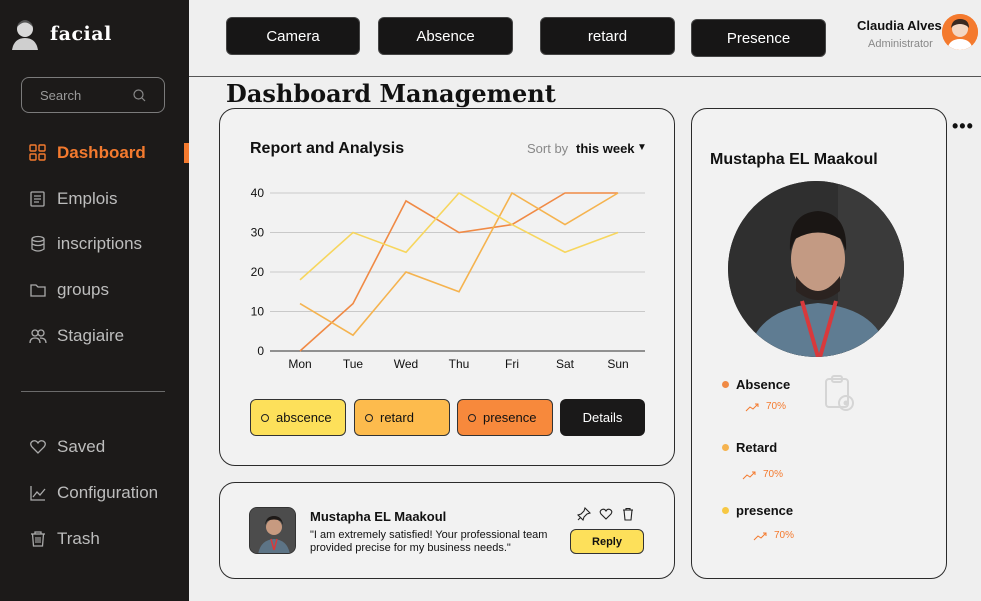 This screenshot has width=981, height=601. I want to click on pin-icon, so click(584, 514).